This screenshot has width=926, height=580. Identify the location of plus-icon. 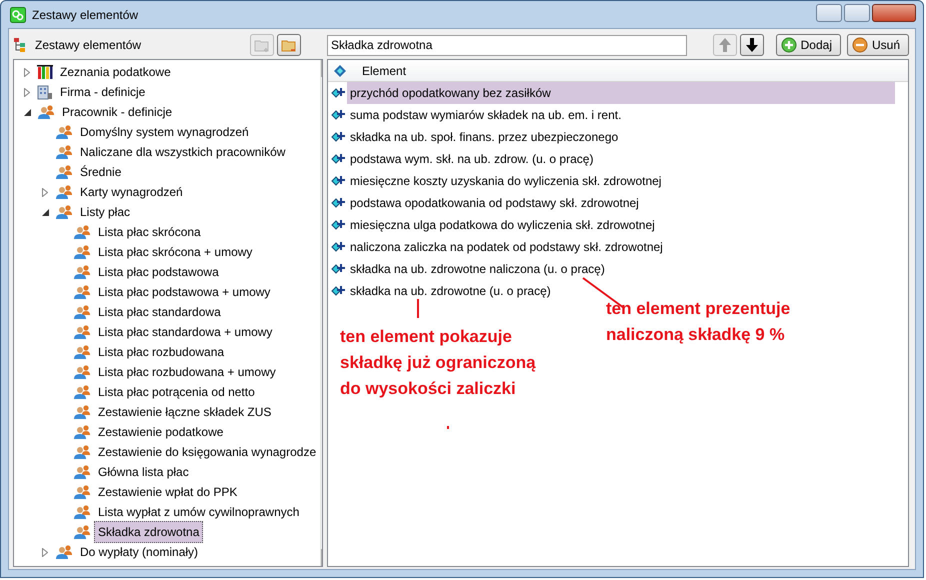
(788, 45).